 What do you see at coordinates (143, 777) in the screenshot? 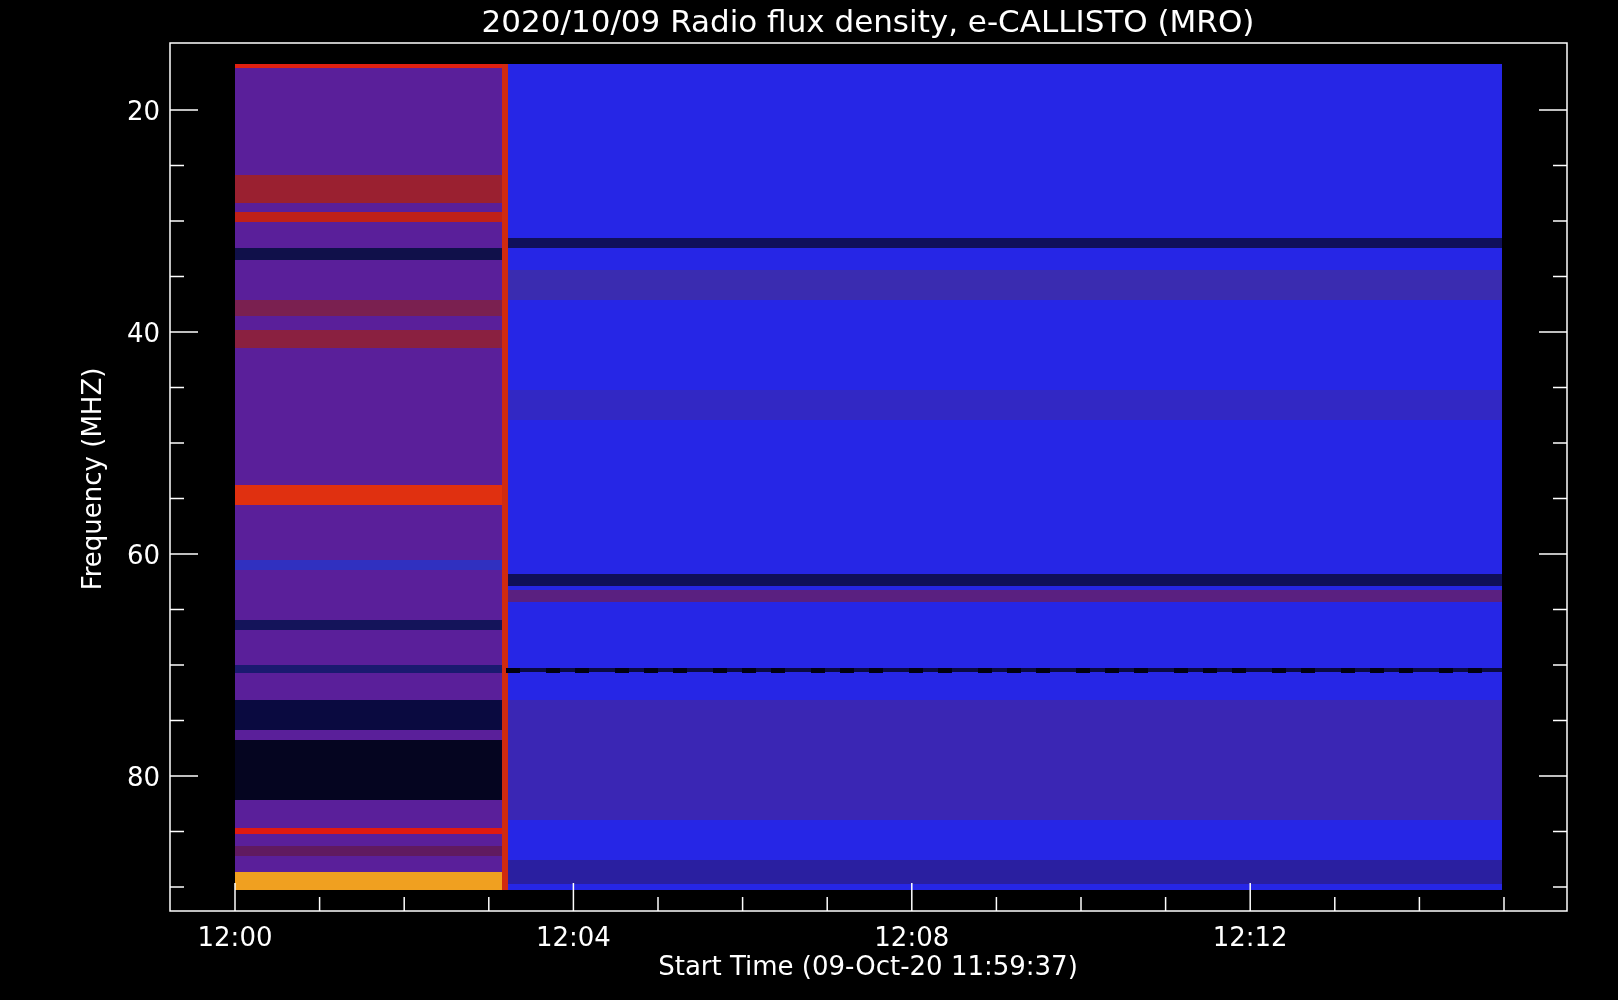
I see `y-tick-label: 80` at bounding box center [143, 777].